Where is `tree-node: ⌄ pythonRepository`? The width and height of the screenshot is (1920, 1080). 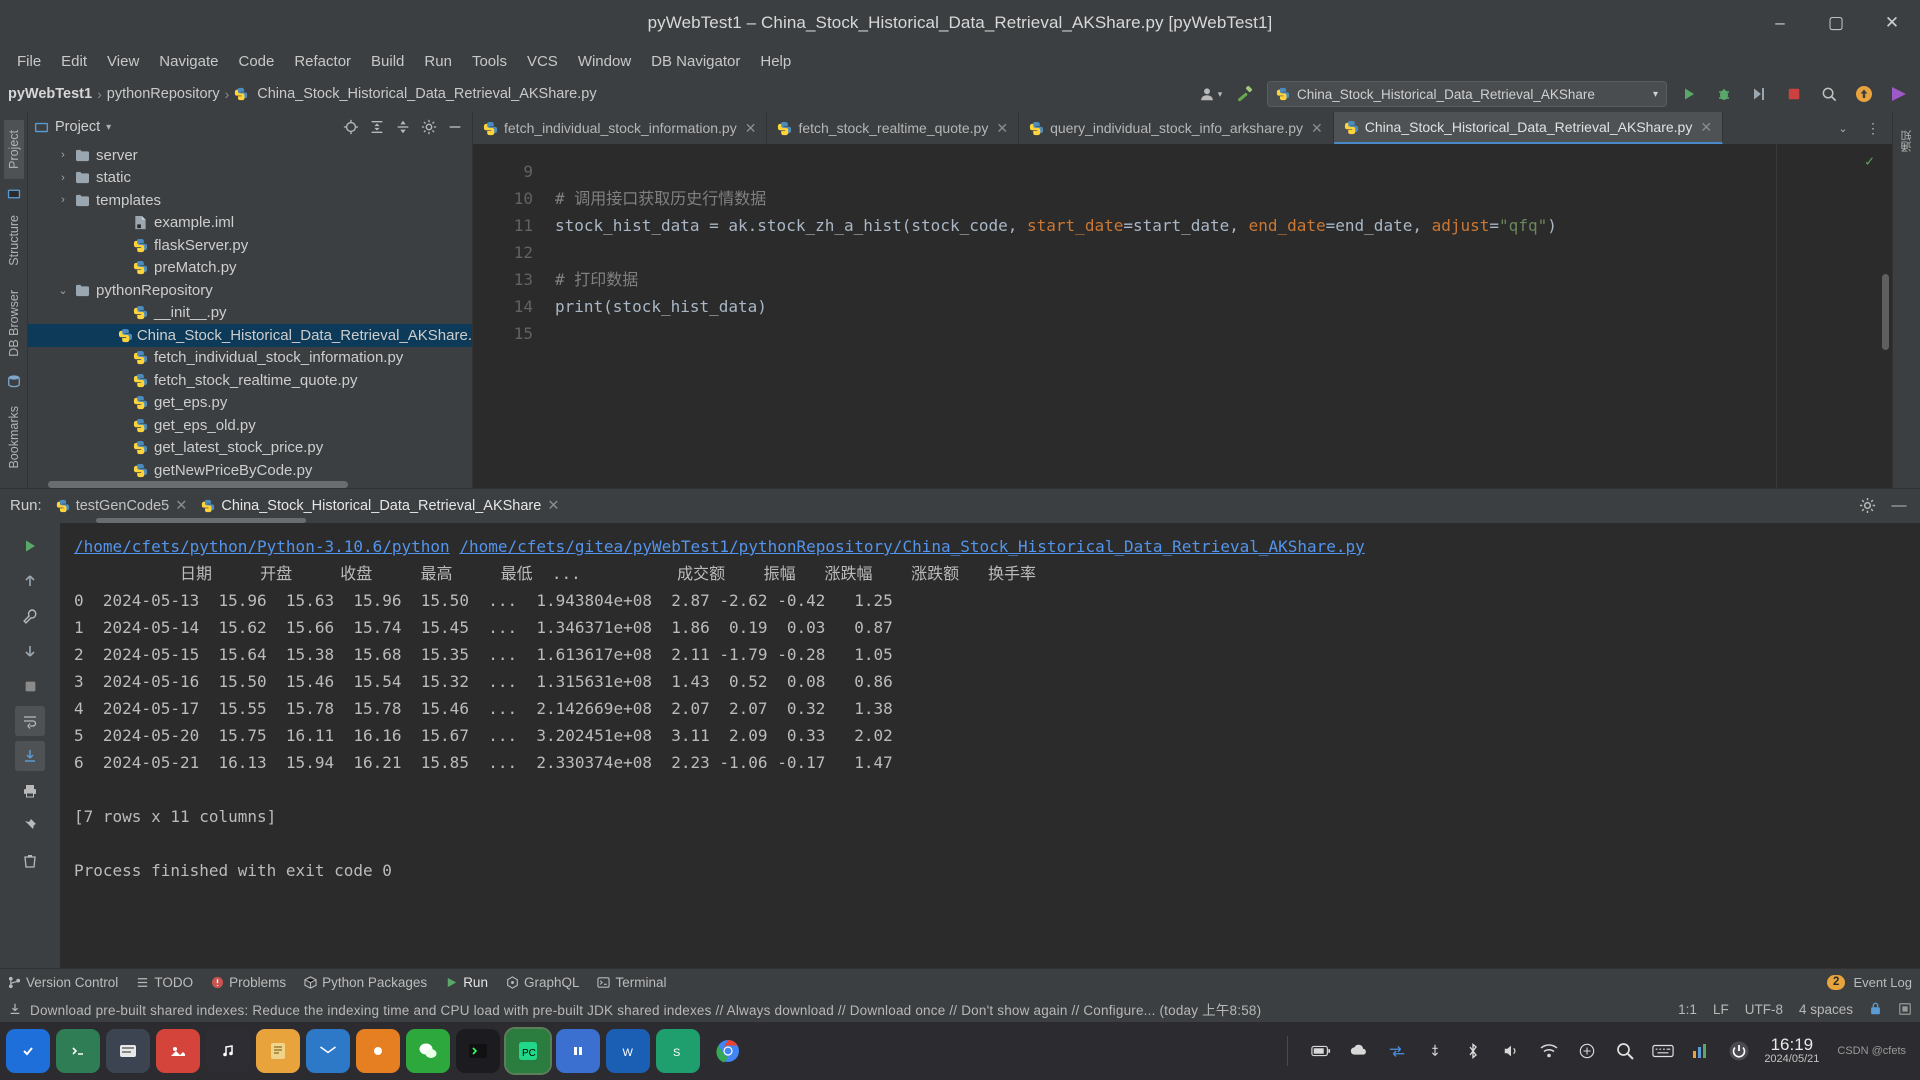
tree-node: ⌄ pythonRepository is located at coordinates (250, 290).